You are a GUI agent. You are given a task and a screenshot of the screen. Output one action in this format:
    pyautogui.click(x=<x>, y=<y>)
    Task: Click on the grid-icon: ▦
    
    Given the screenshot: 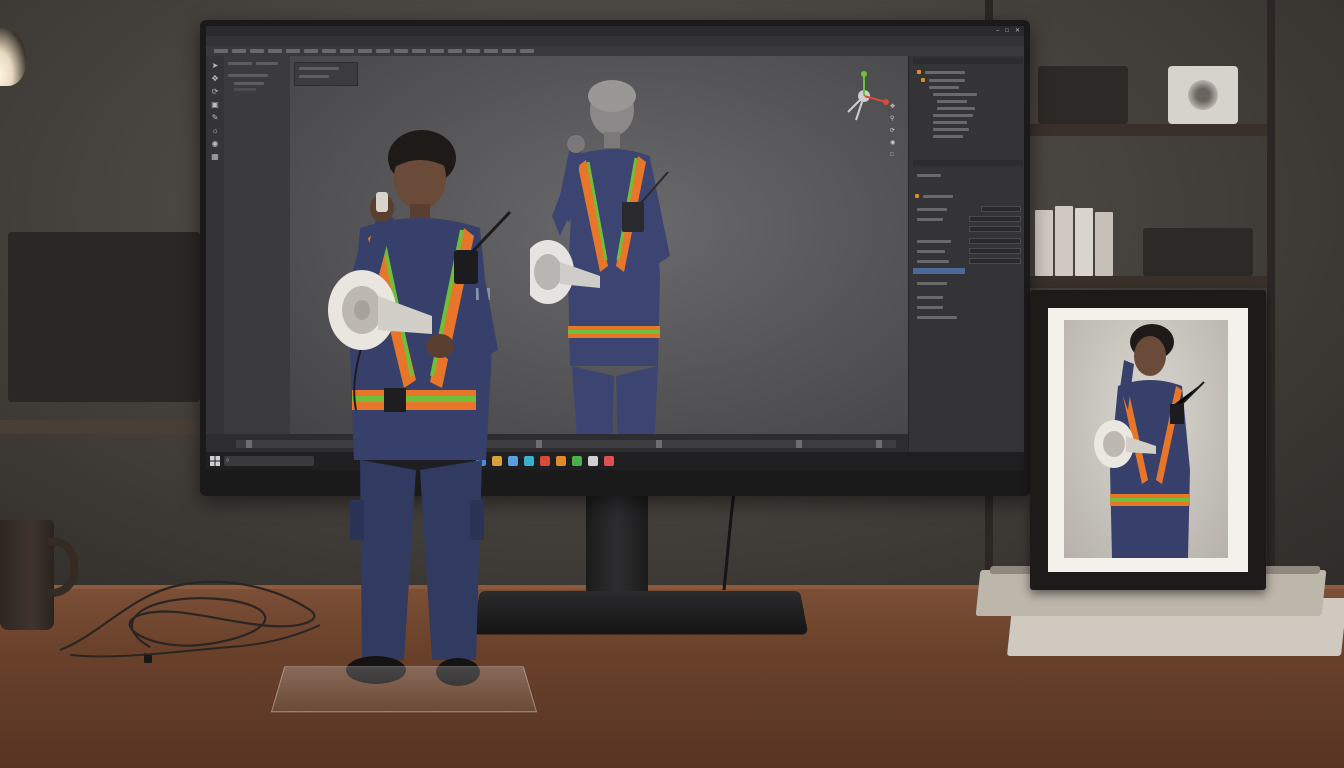 What is the action you would take?
    pyautogui.click(x=215, y=157)
    